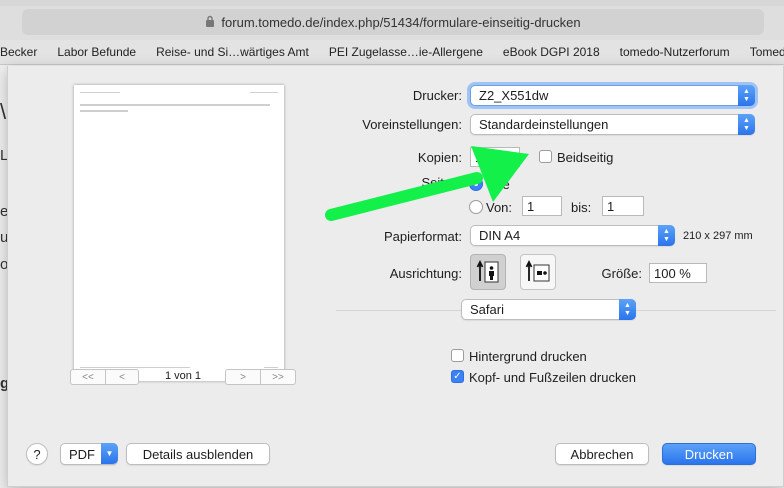 Image resolution: width=784 pixels, height=488 pixels. I want to click on preview-pager: << < 1 von 1 > >>, so click(183, 379).